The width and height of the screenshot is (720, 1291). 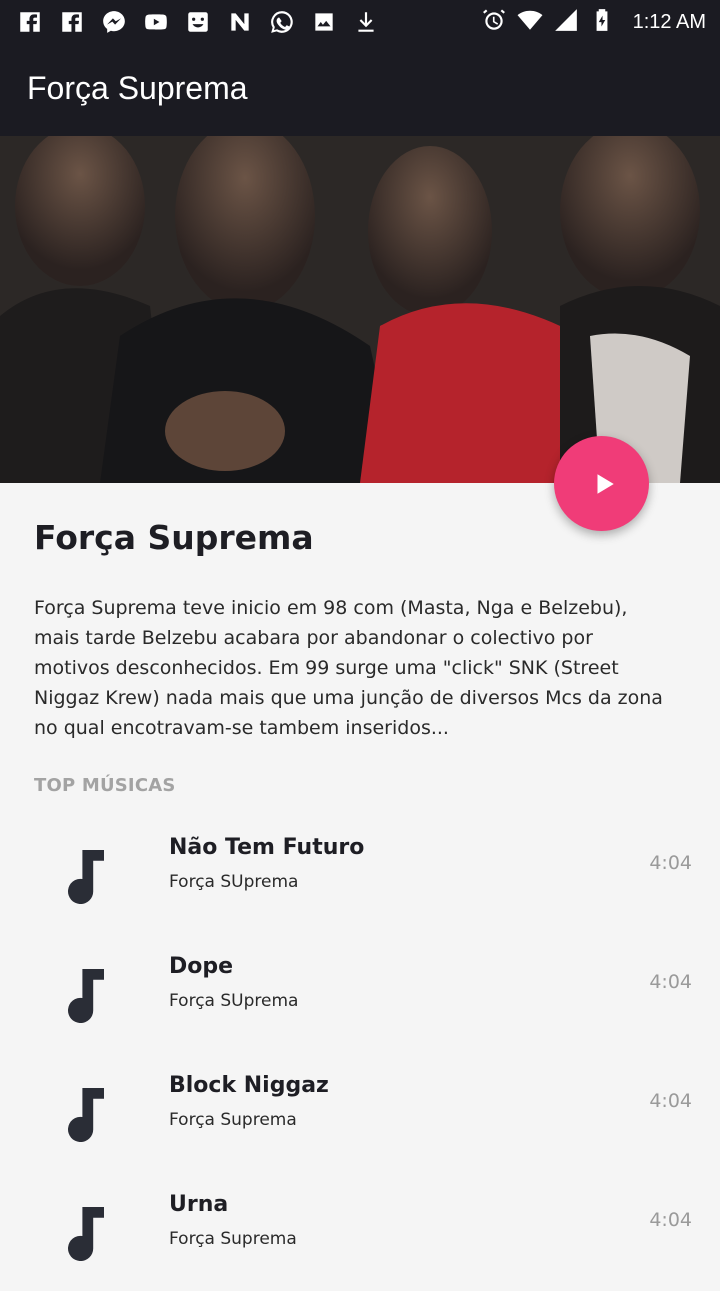 What do you see at coordinates (114, 22) in the screenshot?
I see `messenger-icon` at bounding box center [114, 22].